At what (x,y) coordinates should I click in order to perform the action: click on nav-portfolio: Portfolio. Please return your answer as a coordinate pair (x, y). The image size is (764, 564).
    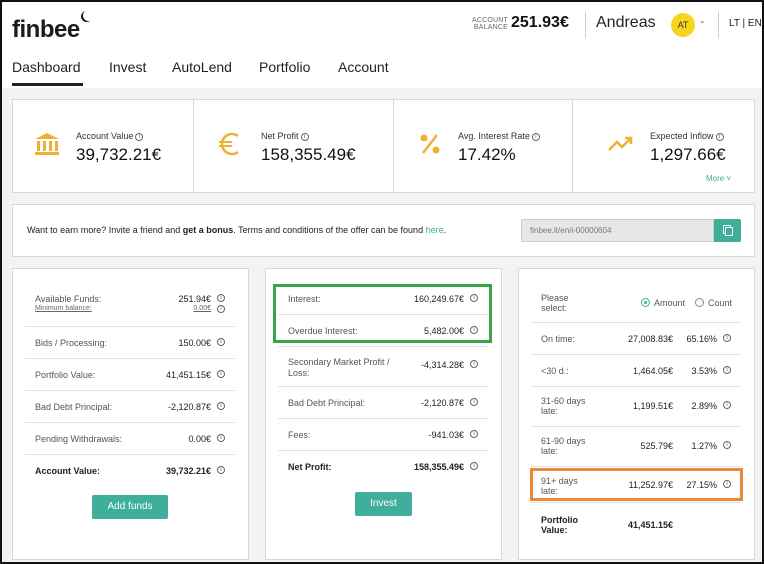
    Looking at the image, I should click on (284, 67).